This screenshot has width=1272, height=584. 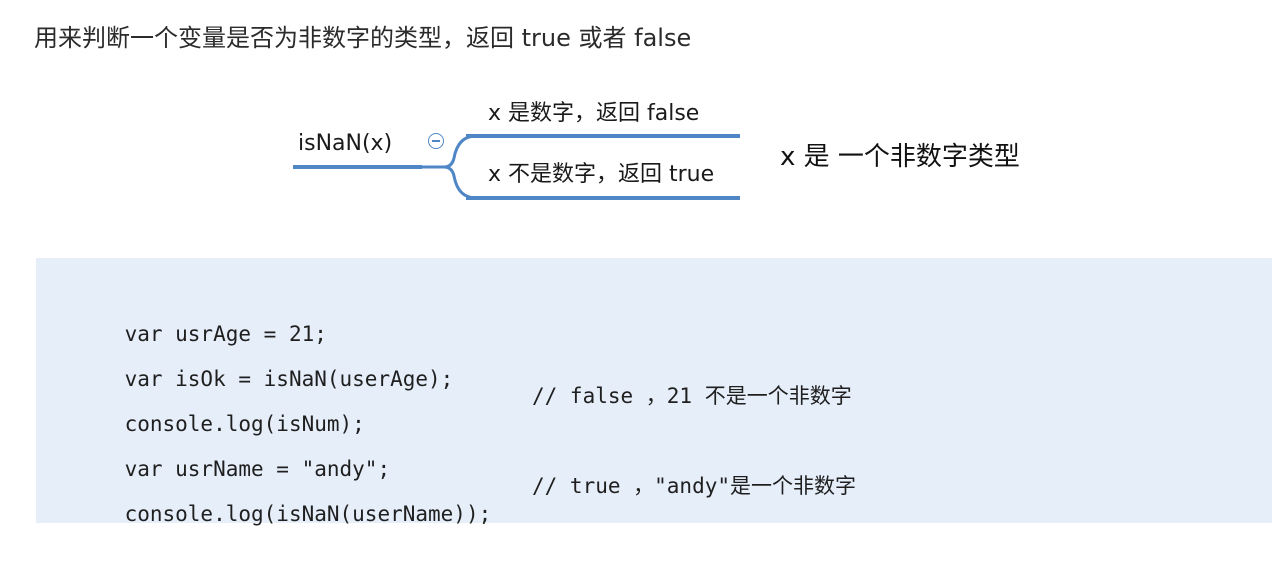 I want to click on mind-map-summary: x 是 一个非数字类型, so click(x=900, y=157).